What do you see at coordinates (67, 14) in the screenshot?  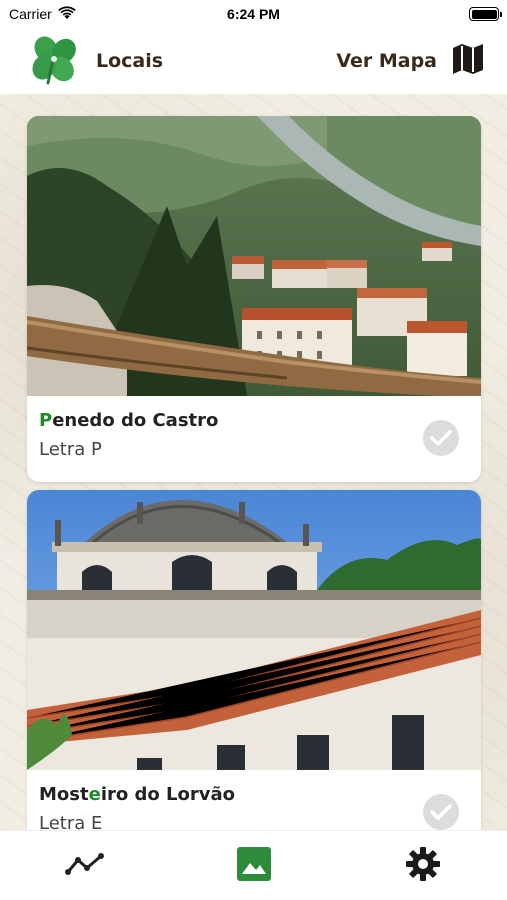 I see `wifi-icon` at bounding box center [67, 14].